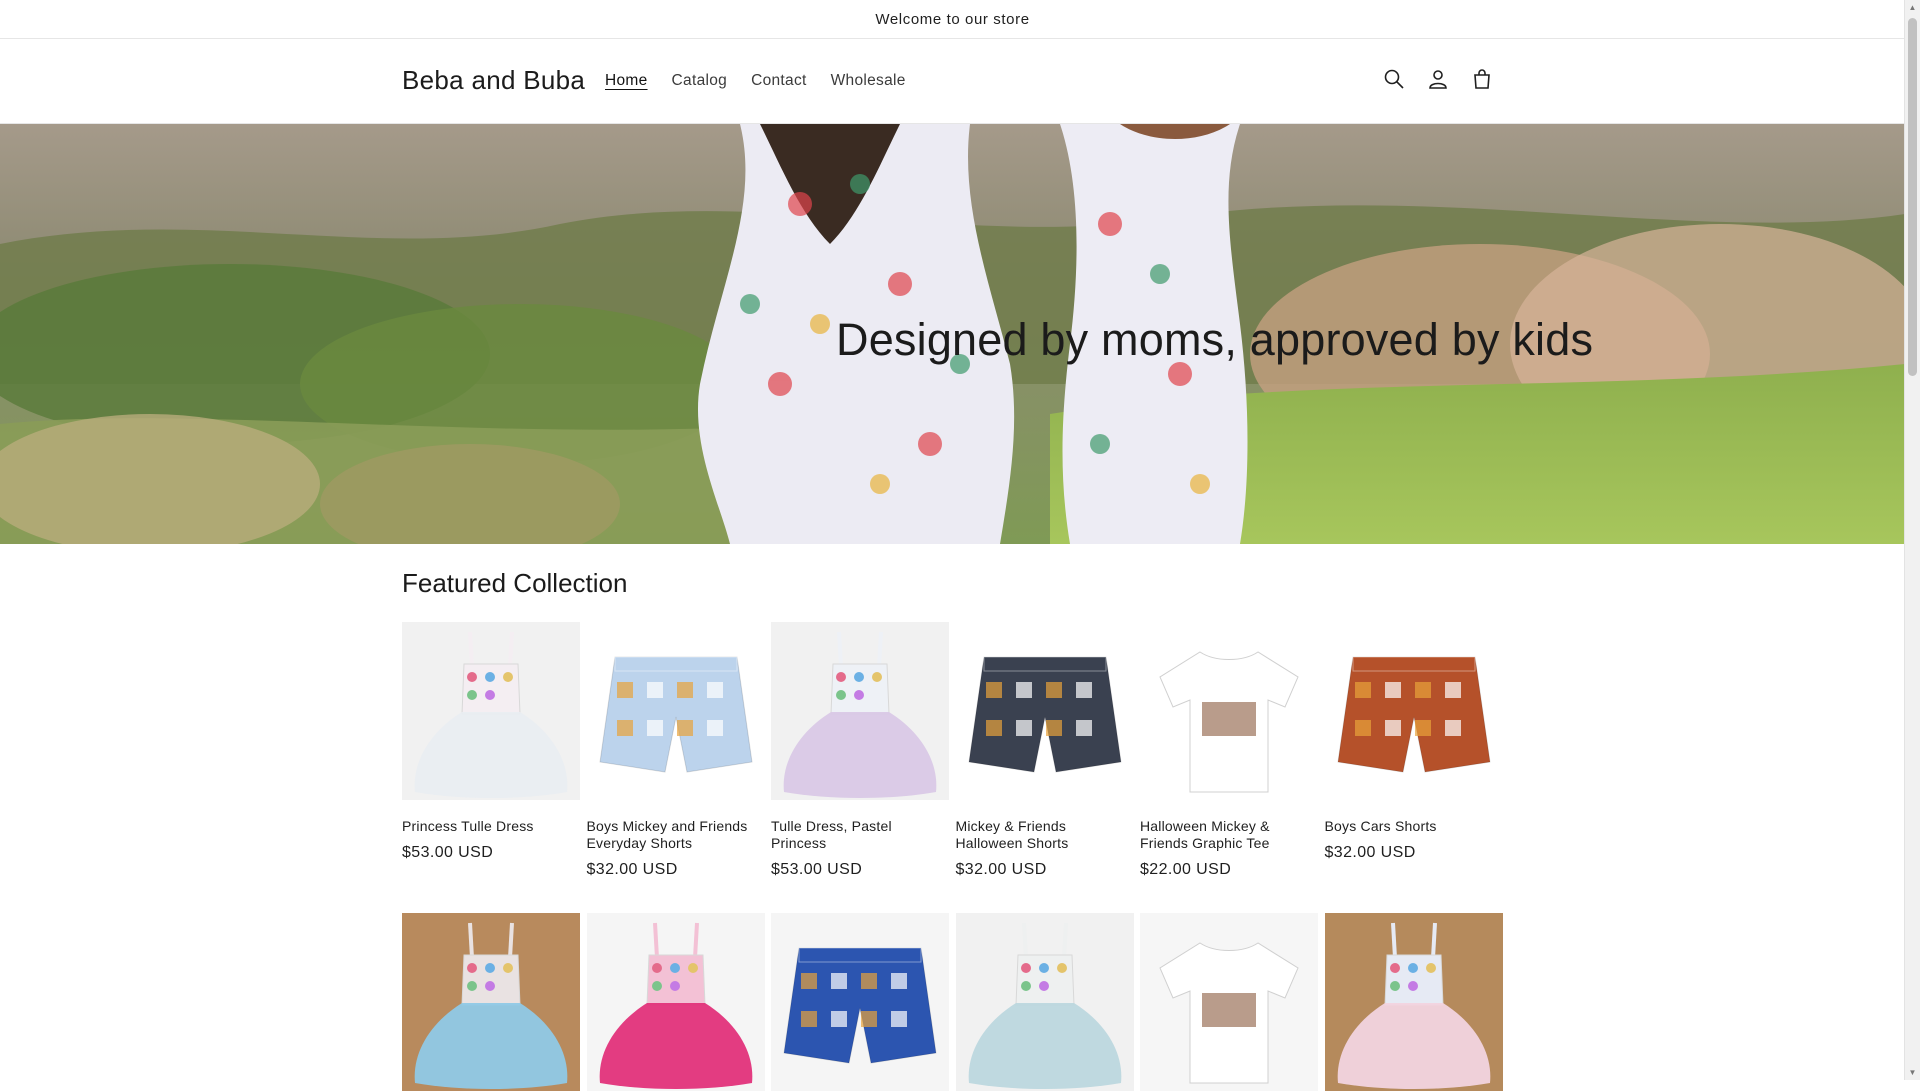 This screenshot has height=1091, width=1920. I want to click on hero-title: Designed by moms, approved by kids, so click(1215, 339).